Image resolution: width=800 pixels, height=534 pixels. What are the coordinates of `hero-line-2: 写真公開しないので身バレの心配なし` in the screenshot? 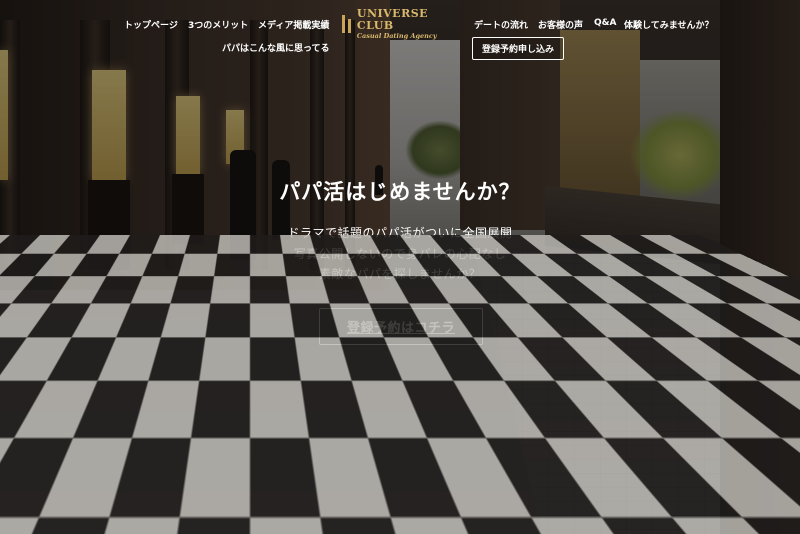 It's located at (400, 254).